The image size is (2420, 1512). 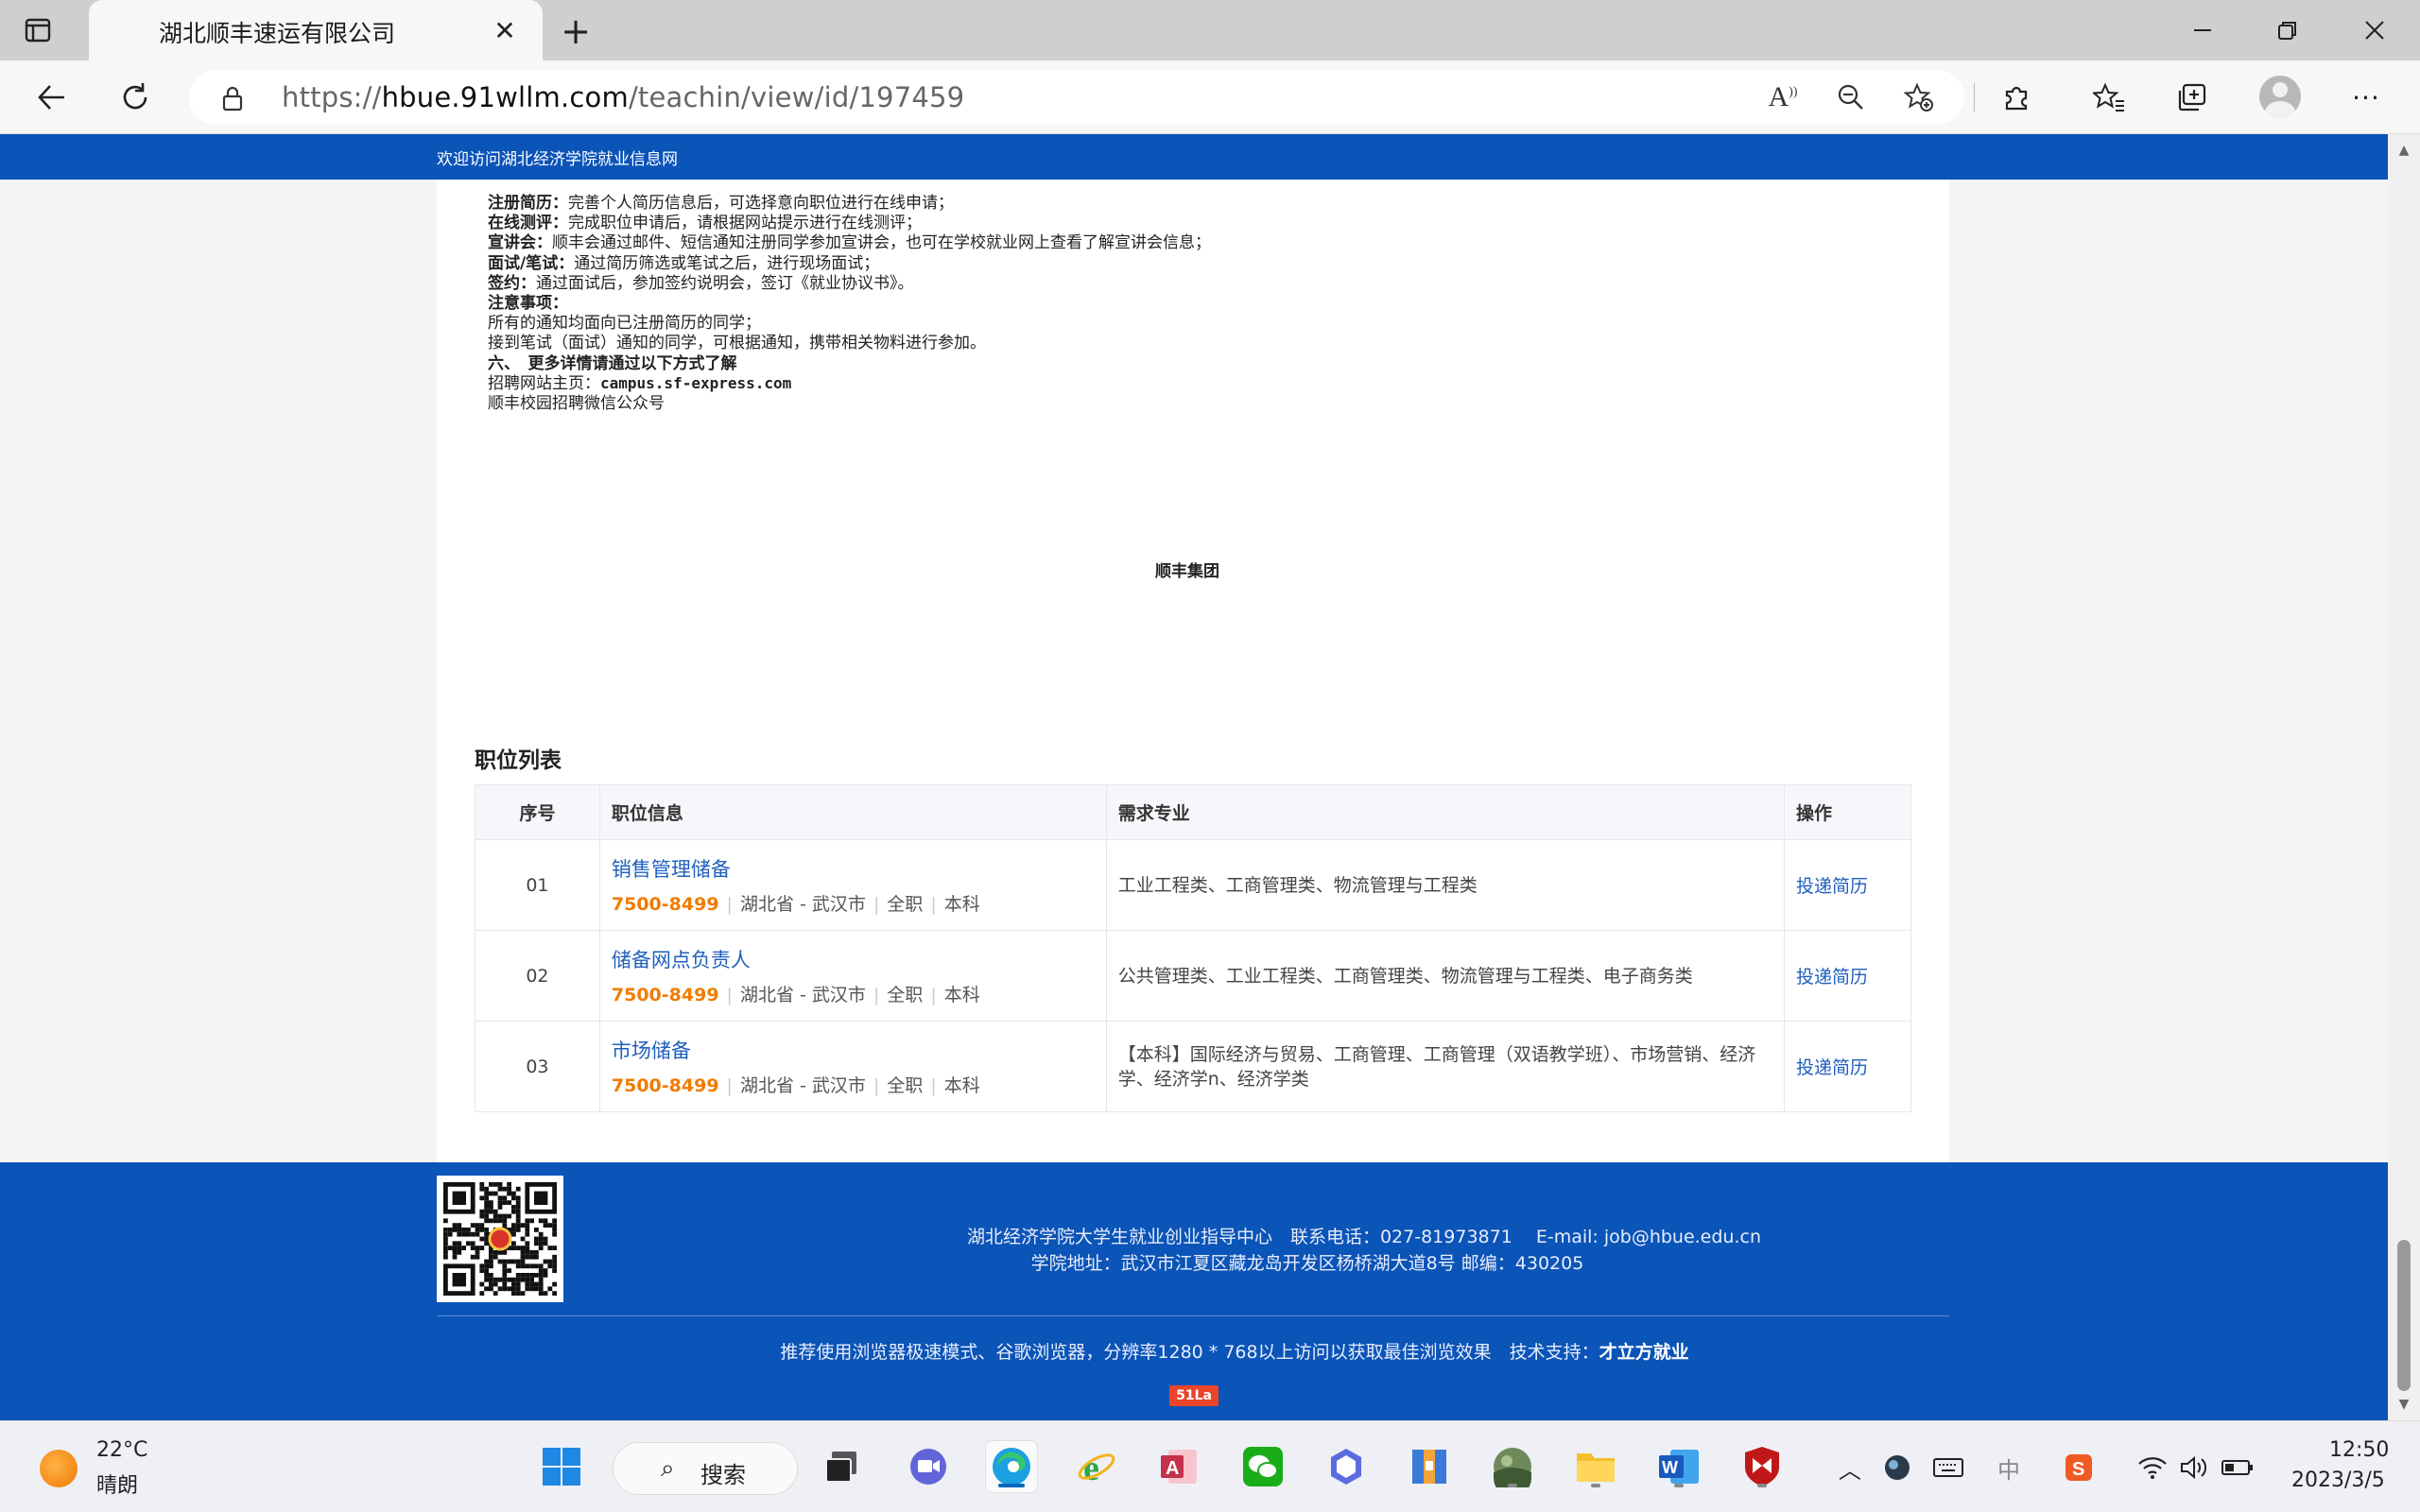 I want to click on close-window-button, so click(x=2374, y=30).